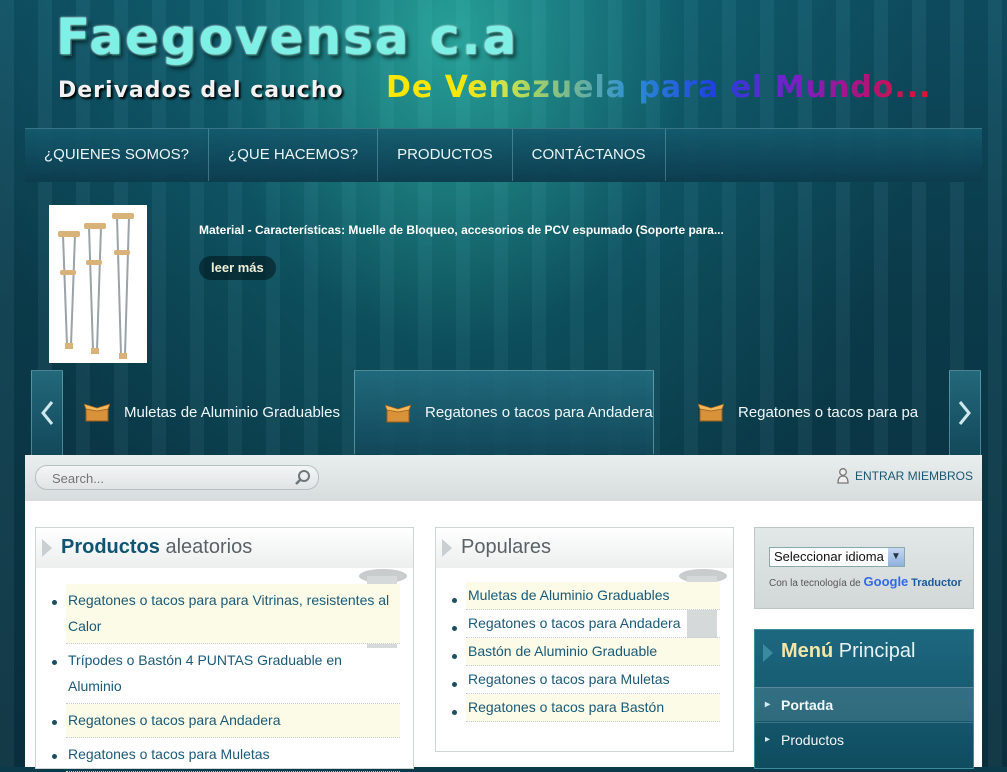  What do you see at coordinates (864, 739) in the screenshot?
I see `menu-item-productos: Productos` at bounding box center [864, 739].